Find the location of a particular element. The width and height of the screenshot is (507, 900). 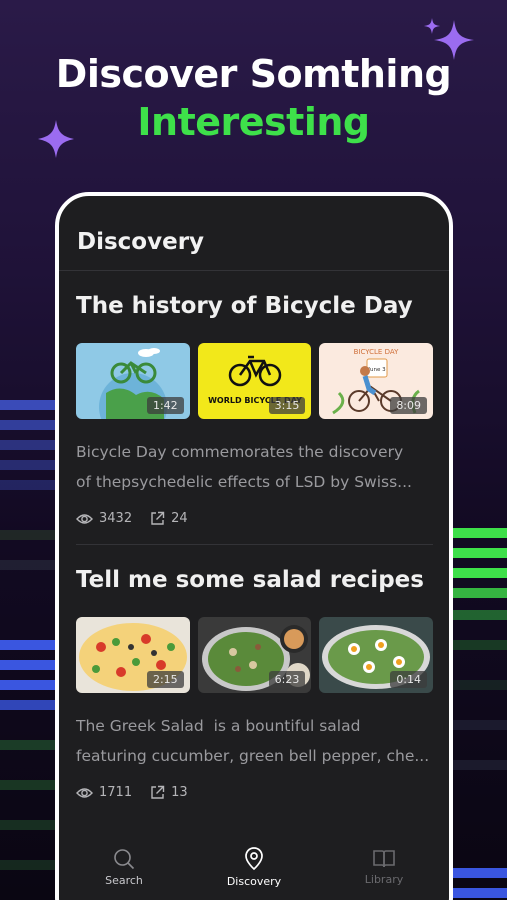

views-stat: 1711 is located at coordinates (104, 792).